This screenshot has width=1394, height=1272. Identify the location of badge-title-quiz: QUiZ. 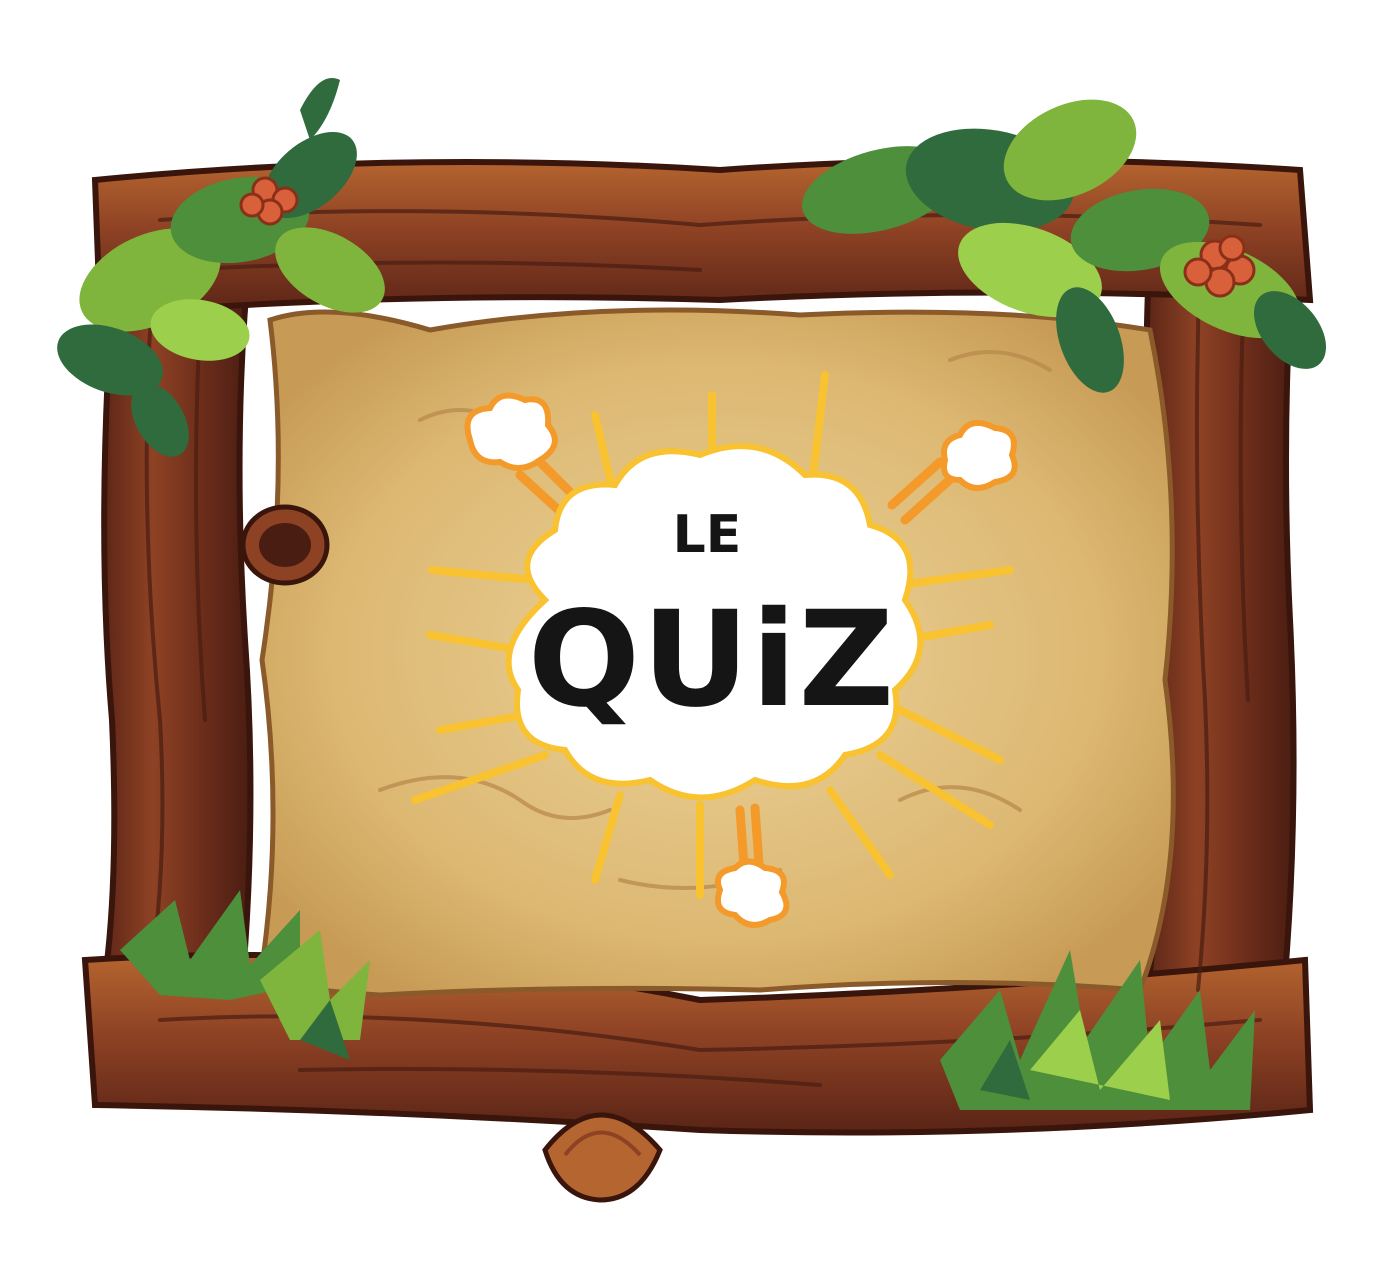
(712, 660).